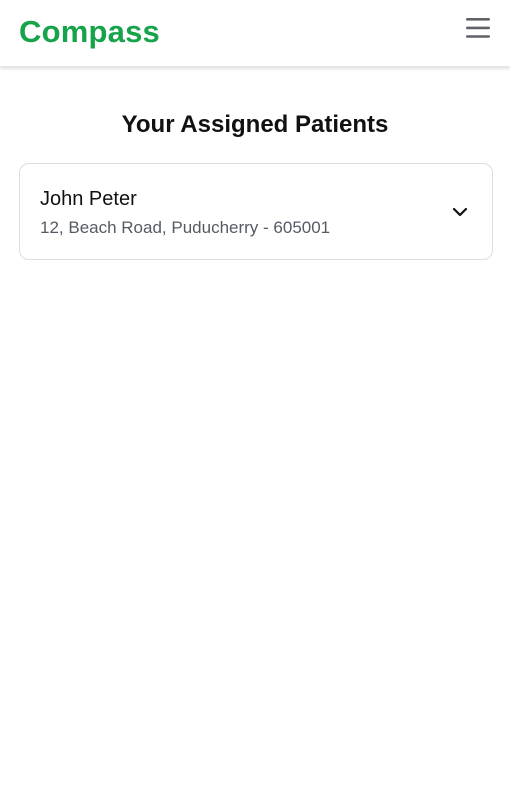  I want to click on page-title: Your Assigned Patients, so click(255, 124).